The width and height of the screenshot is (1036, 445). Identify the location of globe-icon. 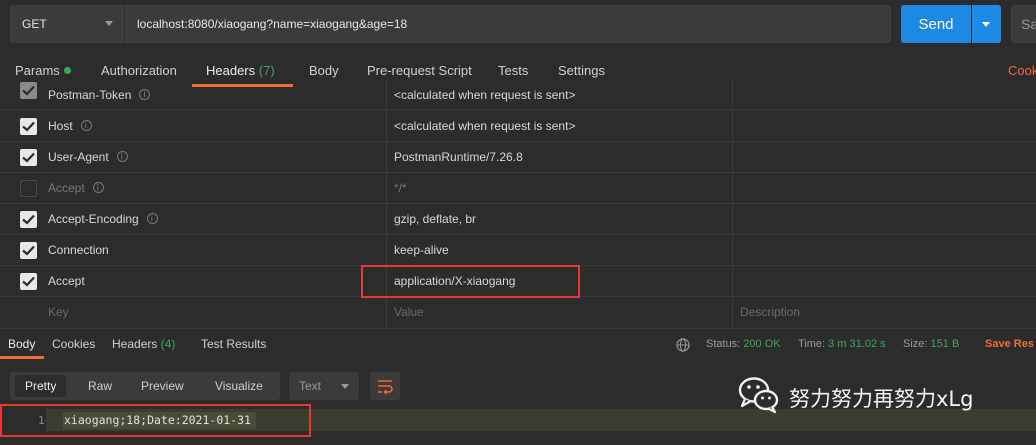
(683, 345).